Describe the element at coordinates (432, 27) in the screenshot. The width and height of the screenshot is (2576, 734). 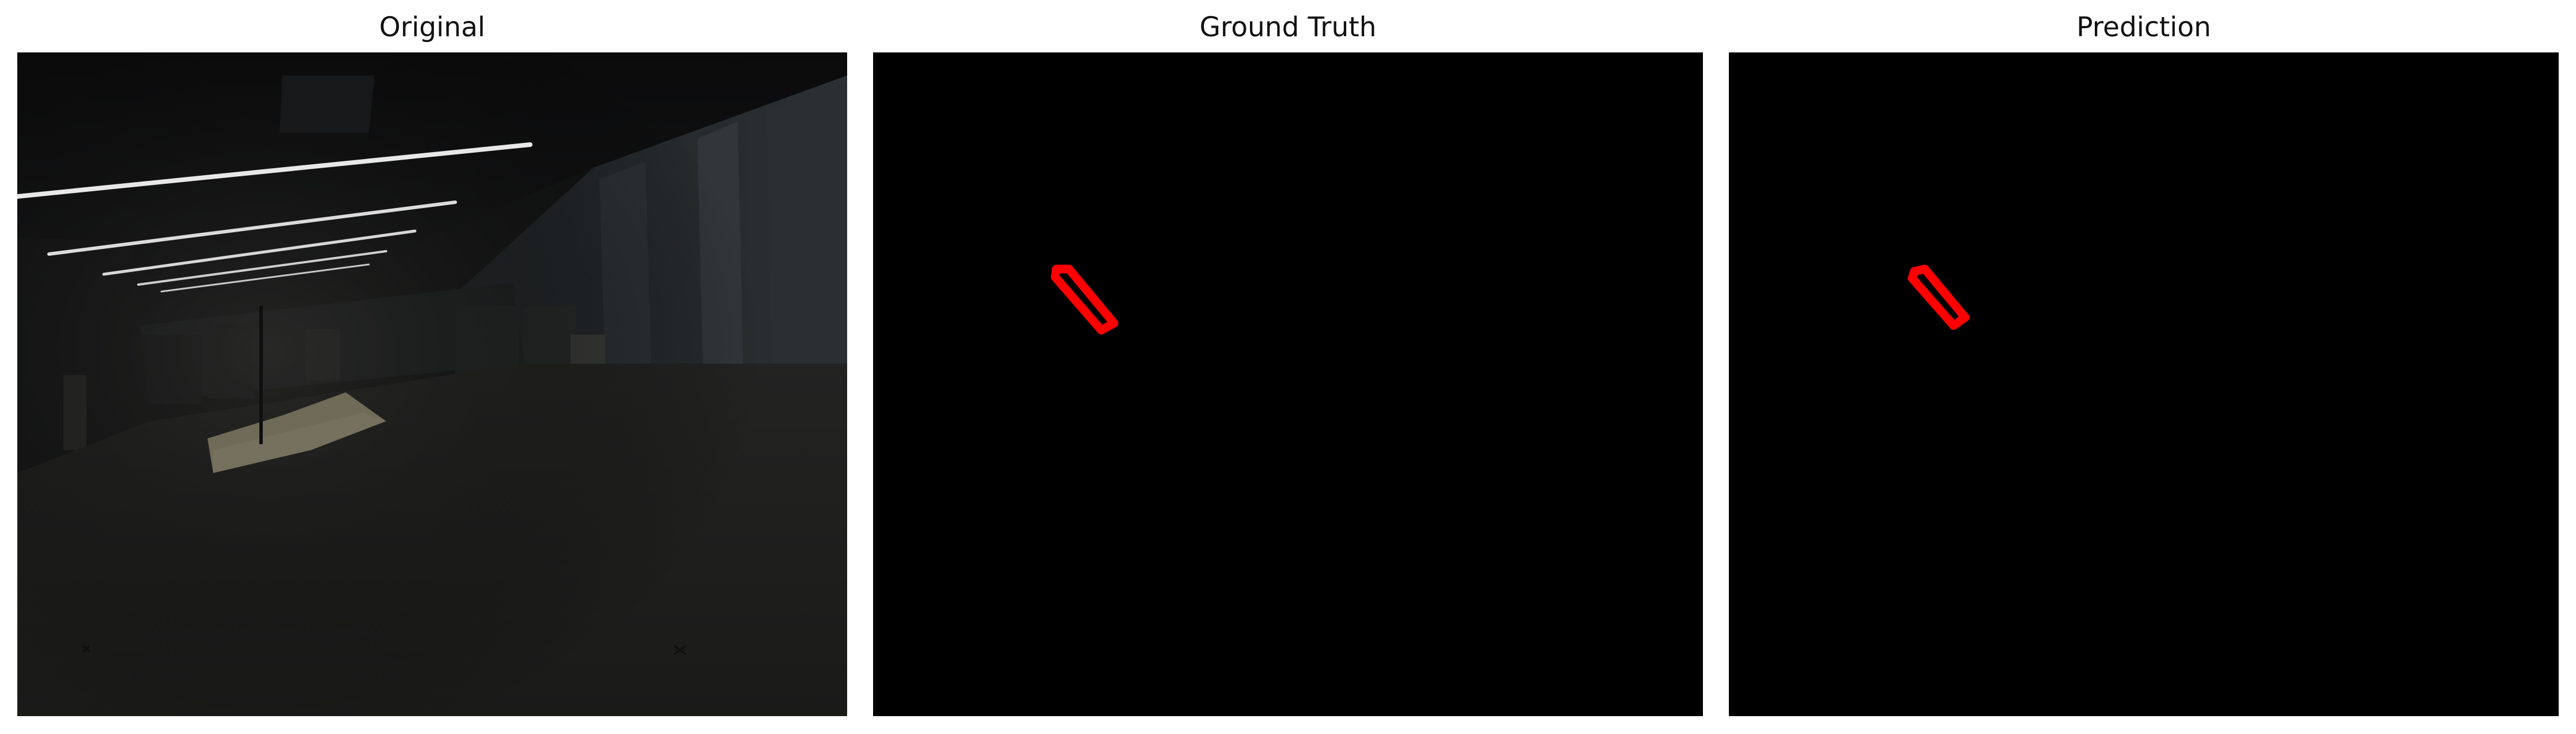
I see `panel-title-original: Original` at that location.